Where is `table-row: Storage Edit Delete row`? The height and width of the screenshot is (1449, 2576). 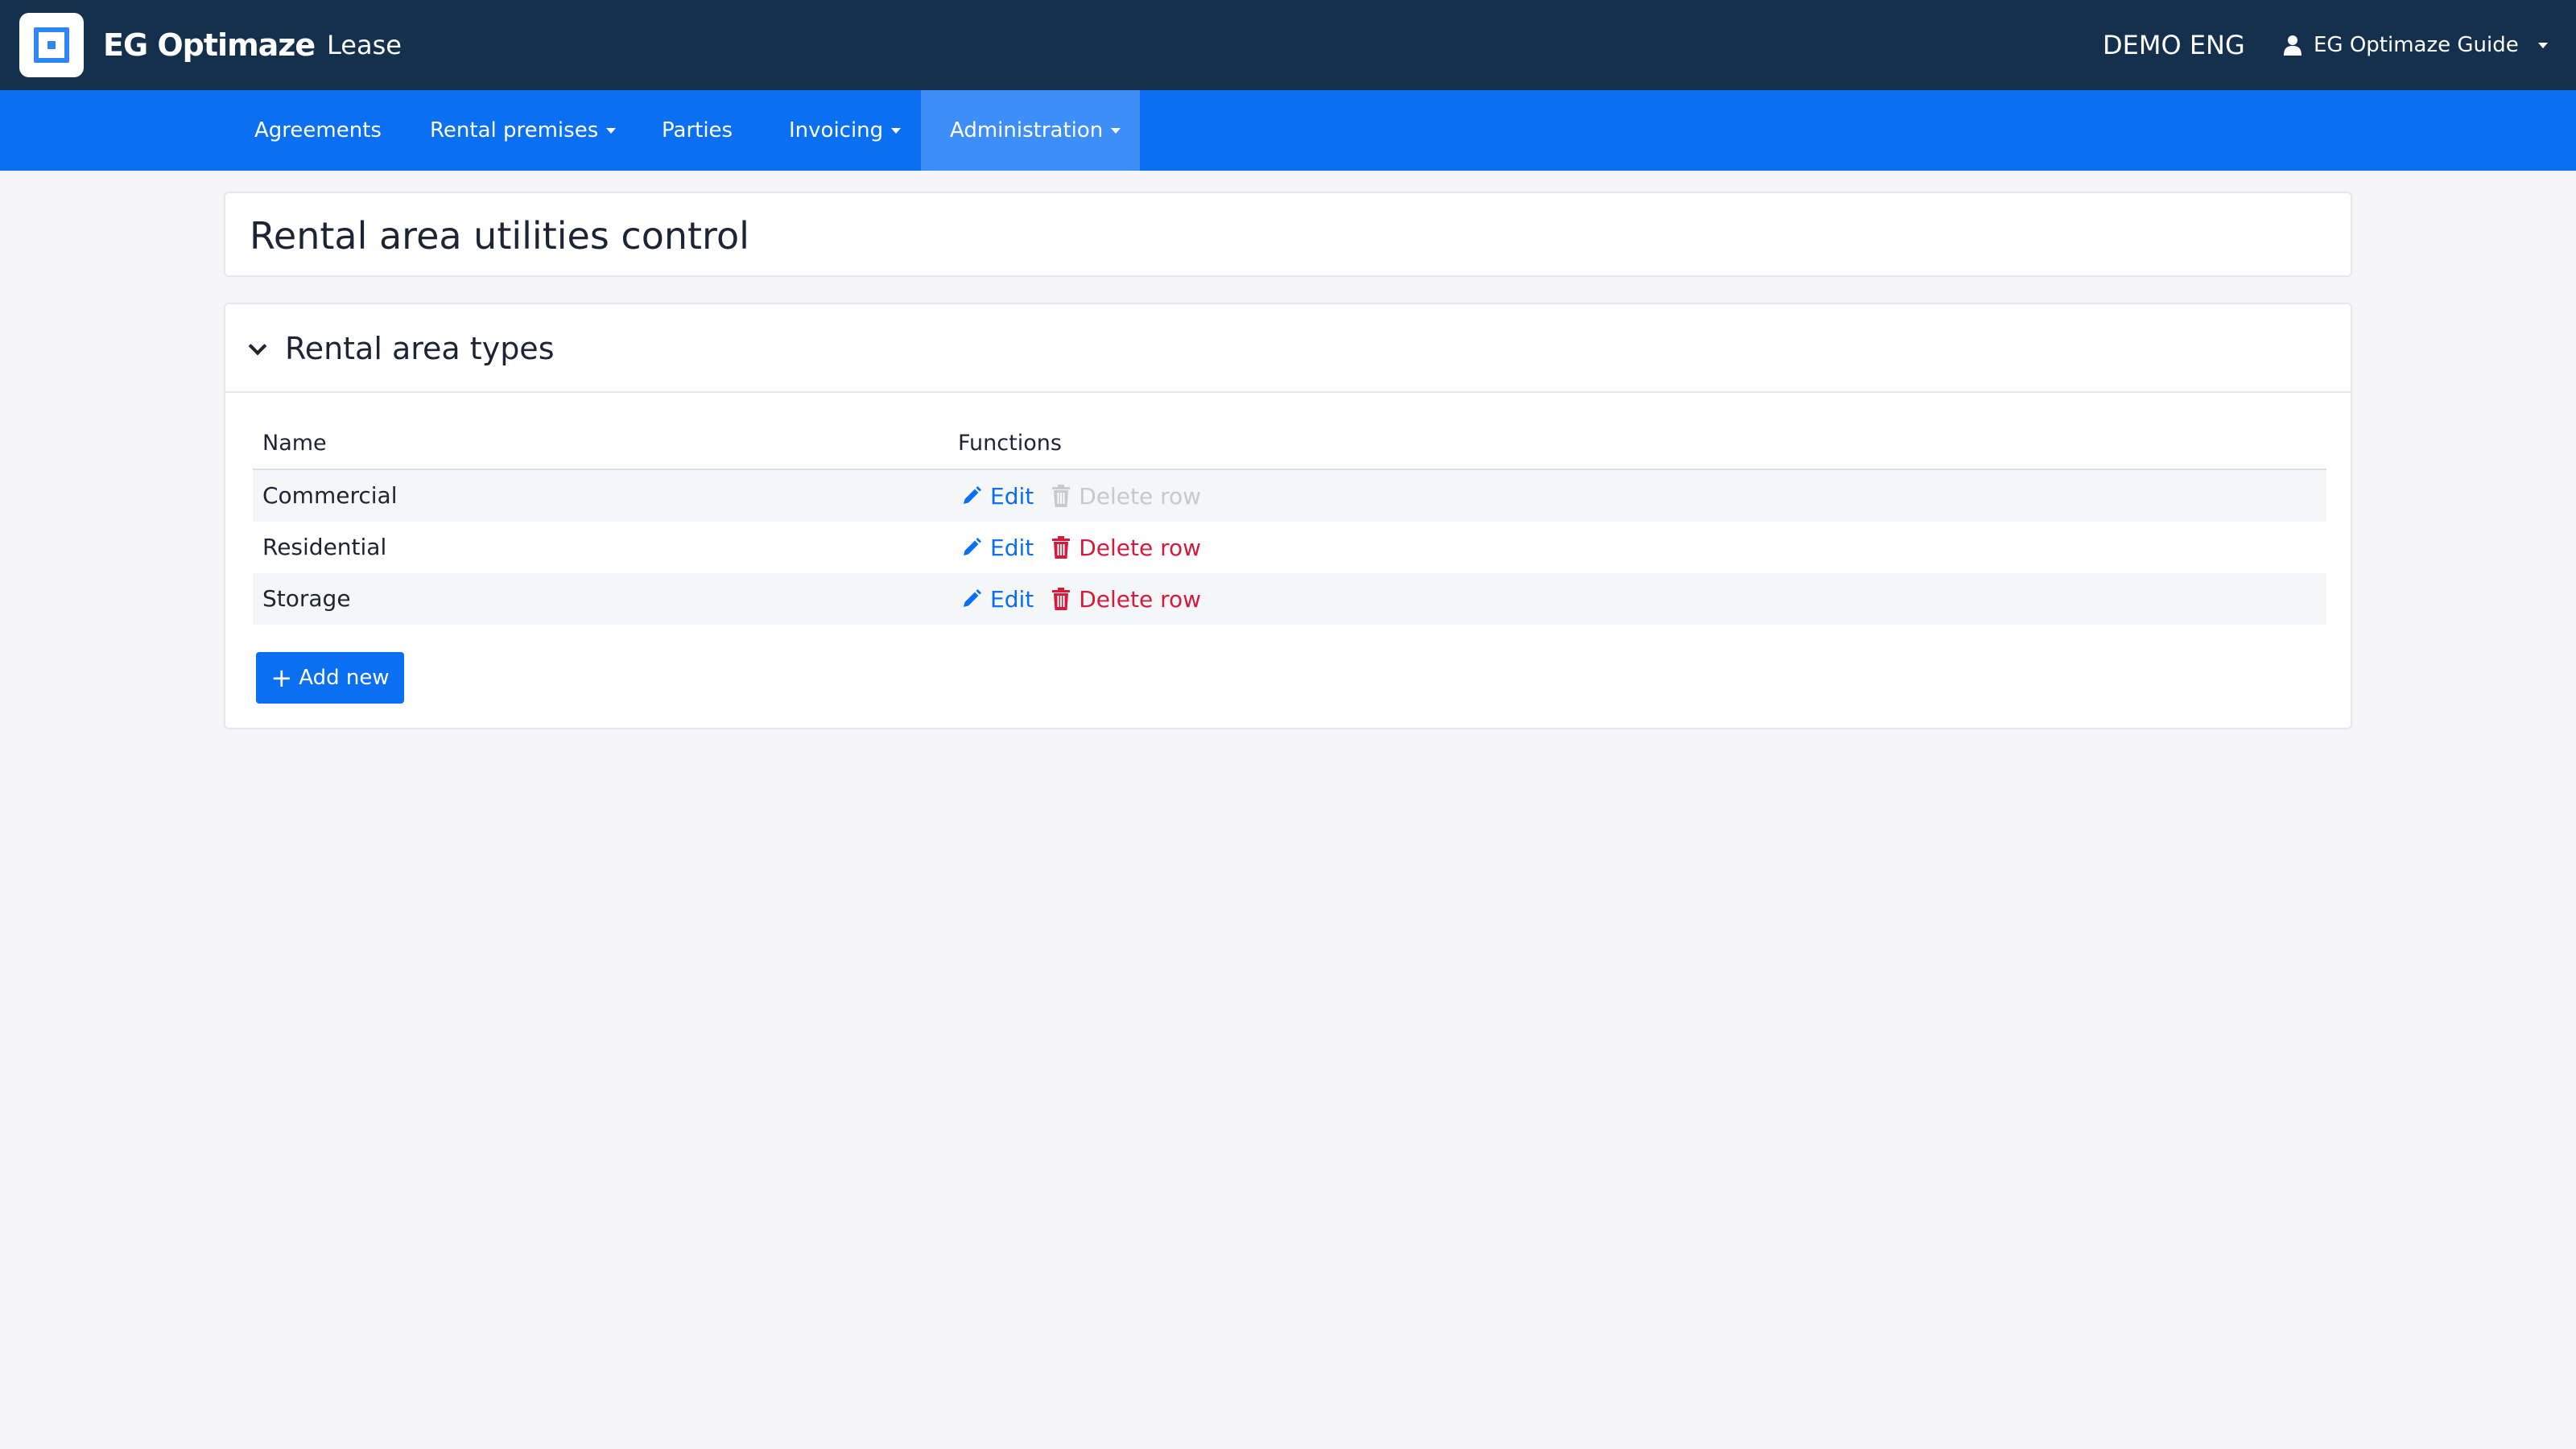
table-row: Storage Edit Delete row is located at coordinates (1289, 599).